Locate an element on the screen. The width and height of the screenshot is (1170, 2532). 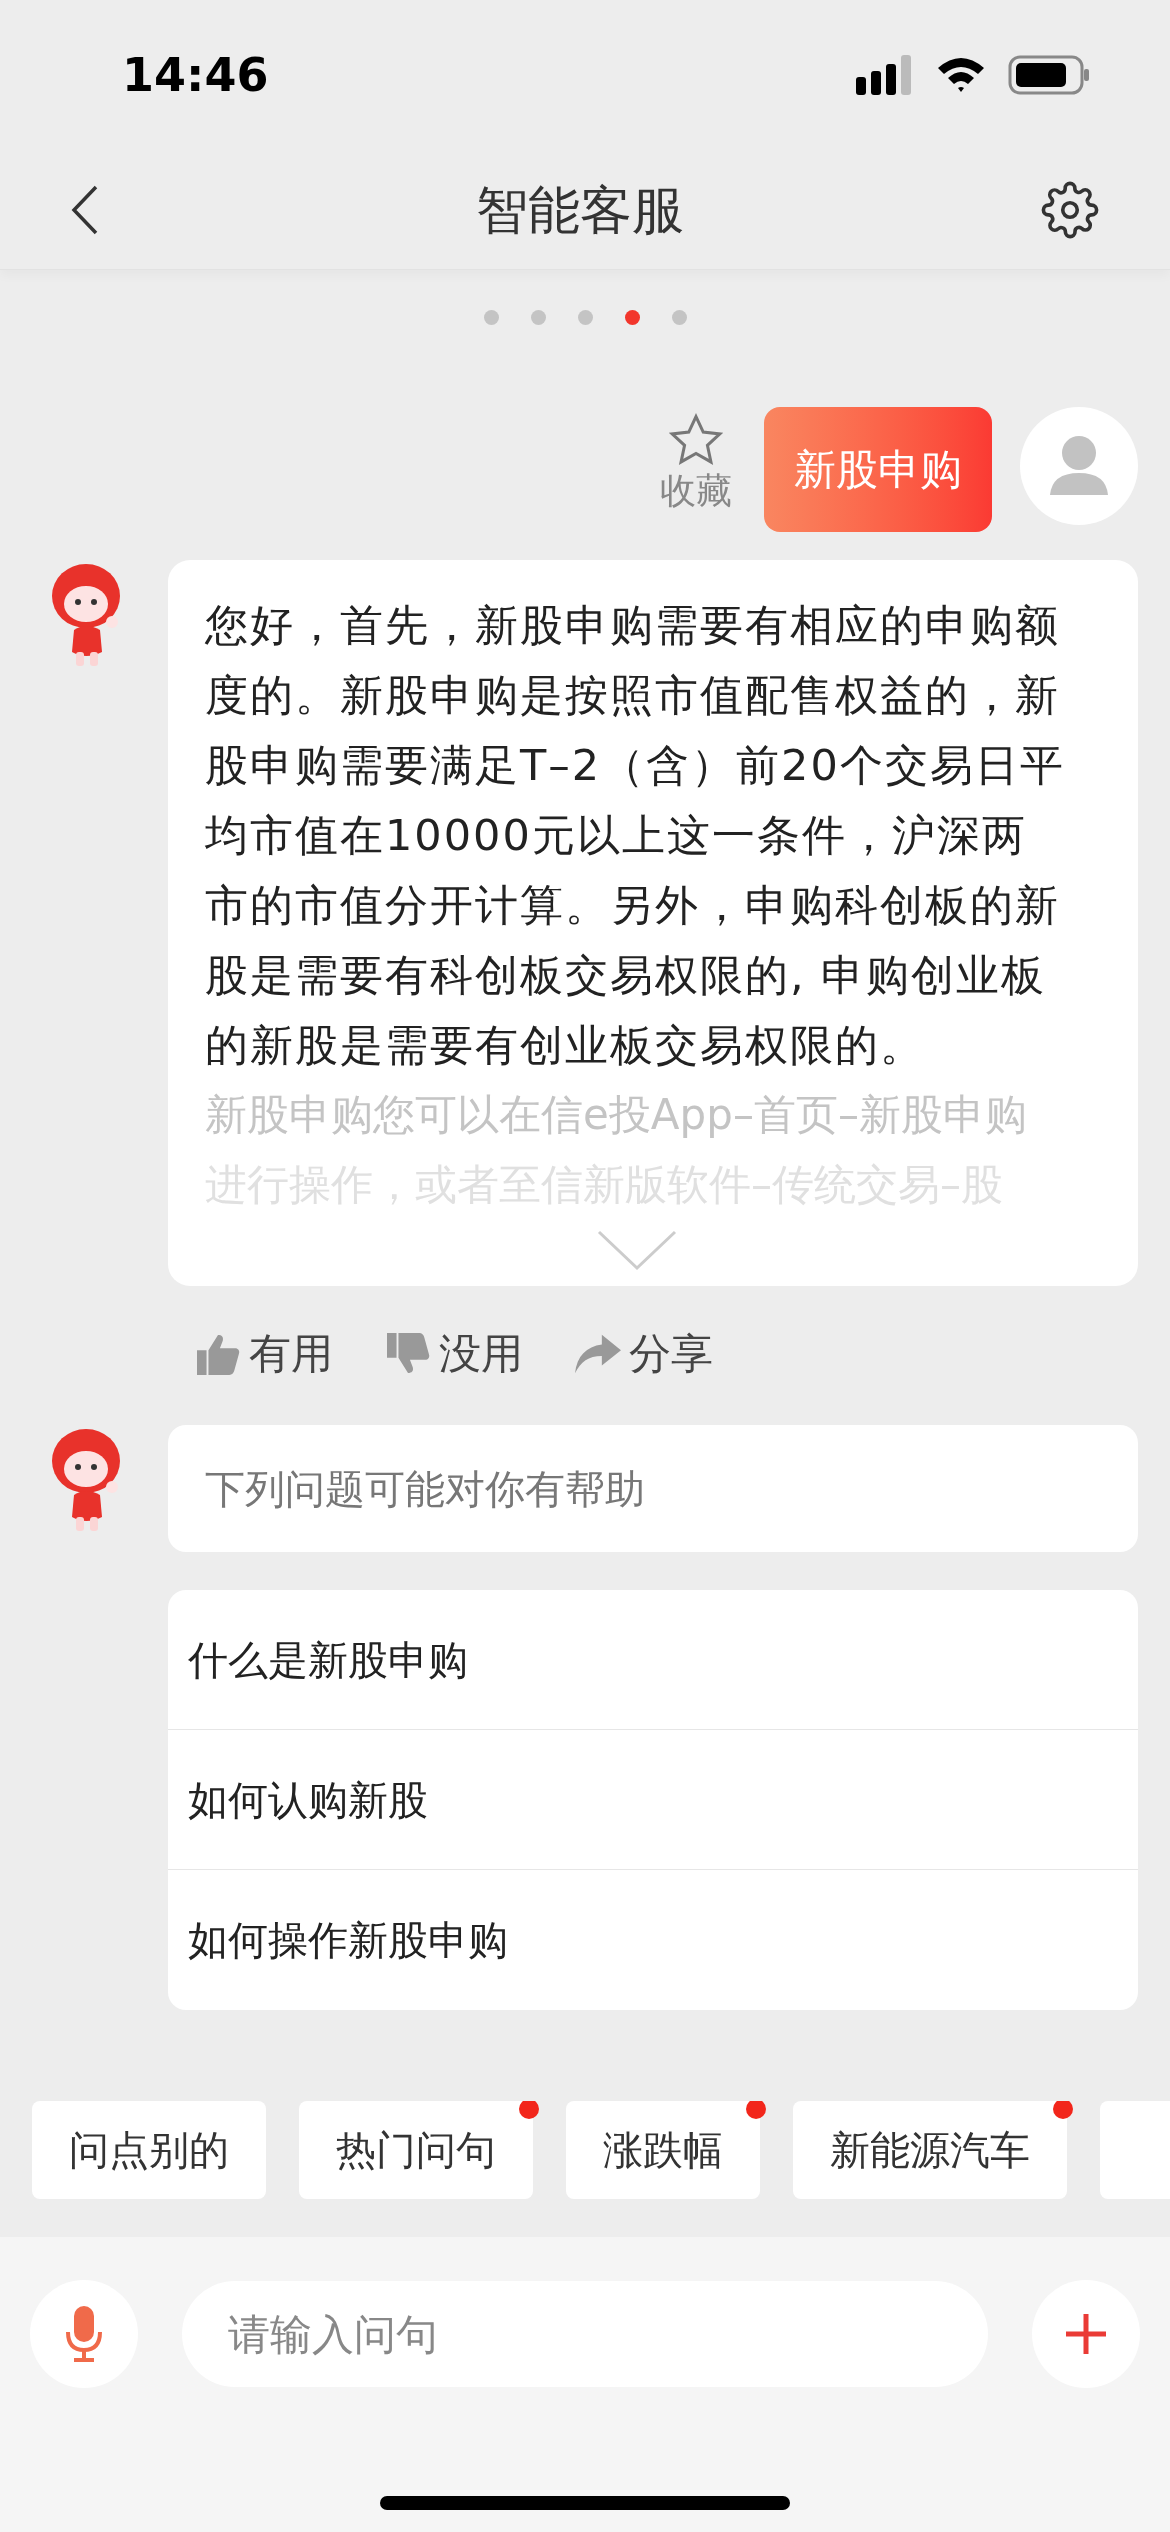
suggestion-intro: 下列问题可能对你有帮助 is located at coordinates (653, 1488).